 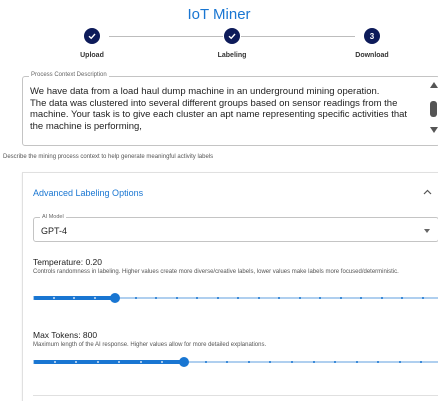 I want to click on temperature-slider, so click(x=235, y=298).